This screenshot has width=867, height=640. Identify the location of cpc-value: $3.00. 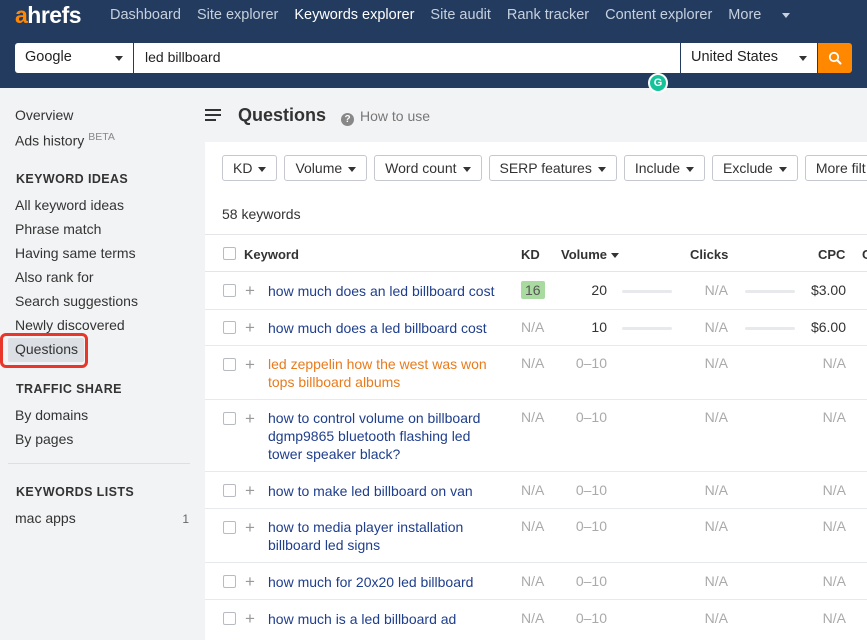
(828, 290).